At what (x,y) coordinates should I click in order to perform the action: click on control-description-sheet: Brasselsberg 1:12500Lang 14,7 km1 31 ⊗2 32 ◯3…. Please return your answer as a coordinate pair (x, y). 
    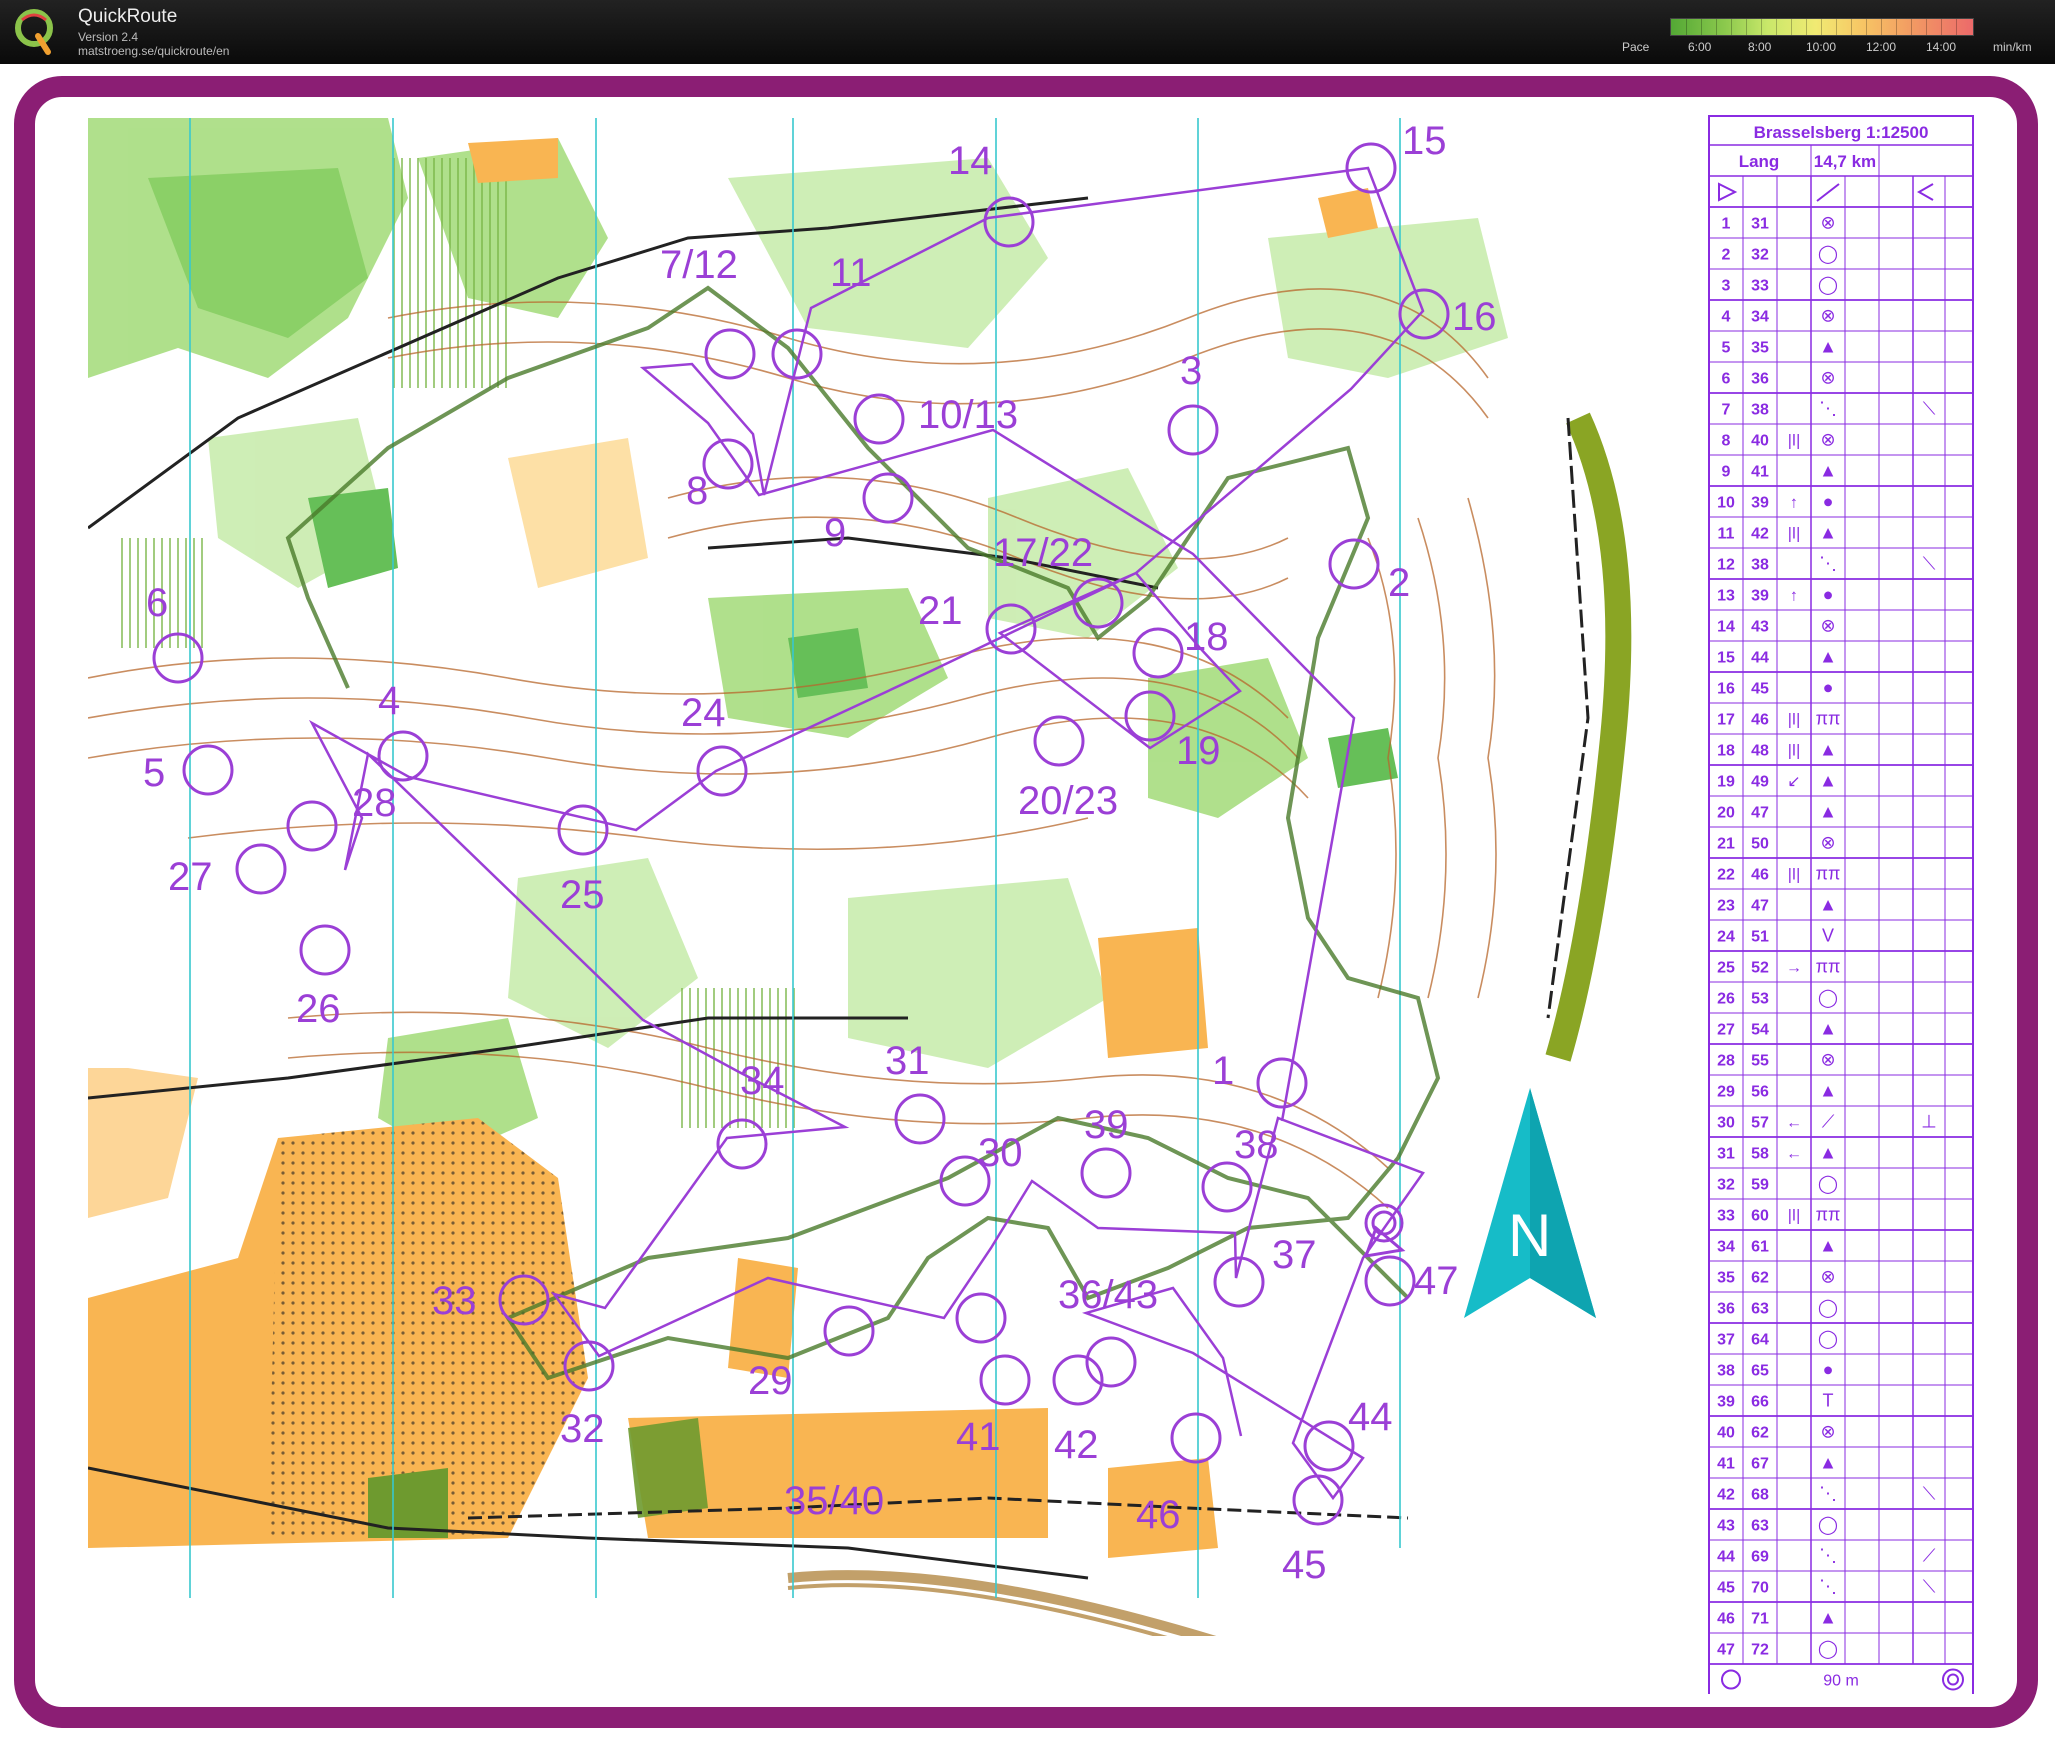
    Looking at the image, I should click on (1841, 904).